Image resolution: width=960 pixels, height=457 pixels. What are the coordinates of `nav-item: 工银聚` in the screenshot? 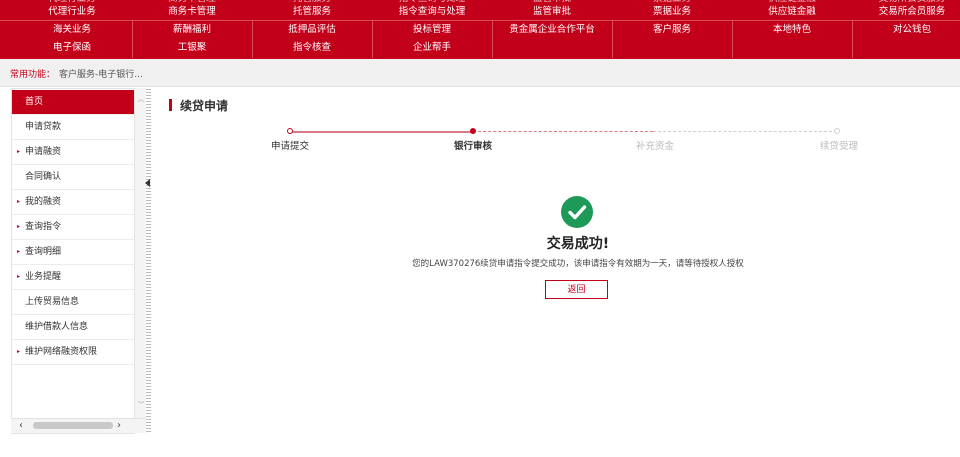 It's located at (192, 48).